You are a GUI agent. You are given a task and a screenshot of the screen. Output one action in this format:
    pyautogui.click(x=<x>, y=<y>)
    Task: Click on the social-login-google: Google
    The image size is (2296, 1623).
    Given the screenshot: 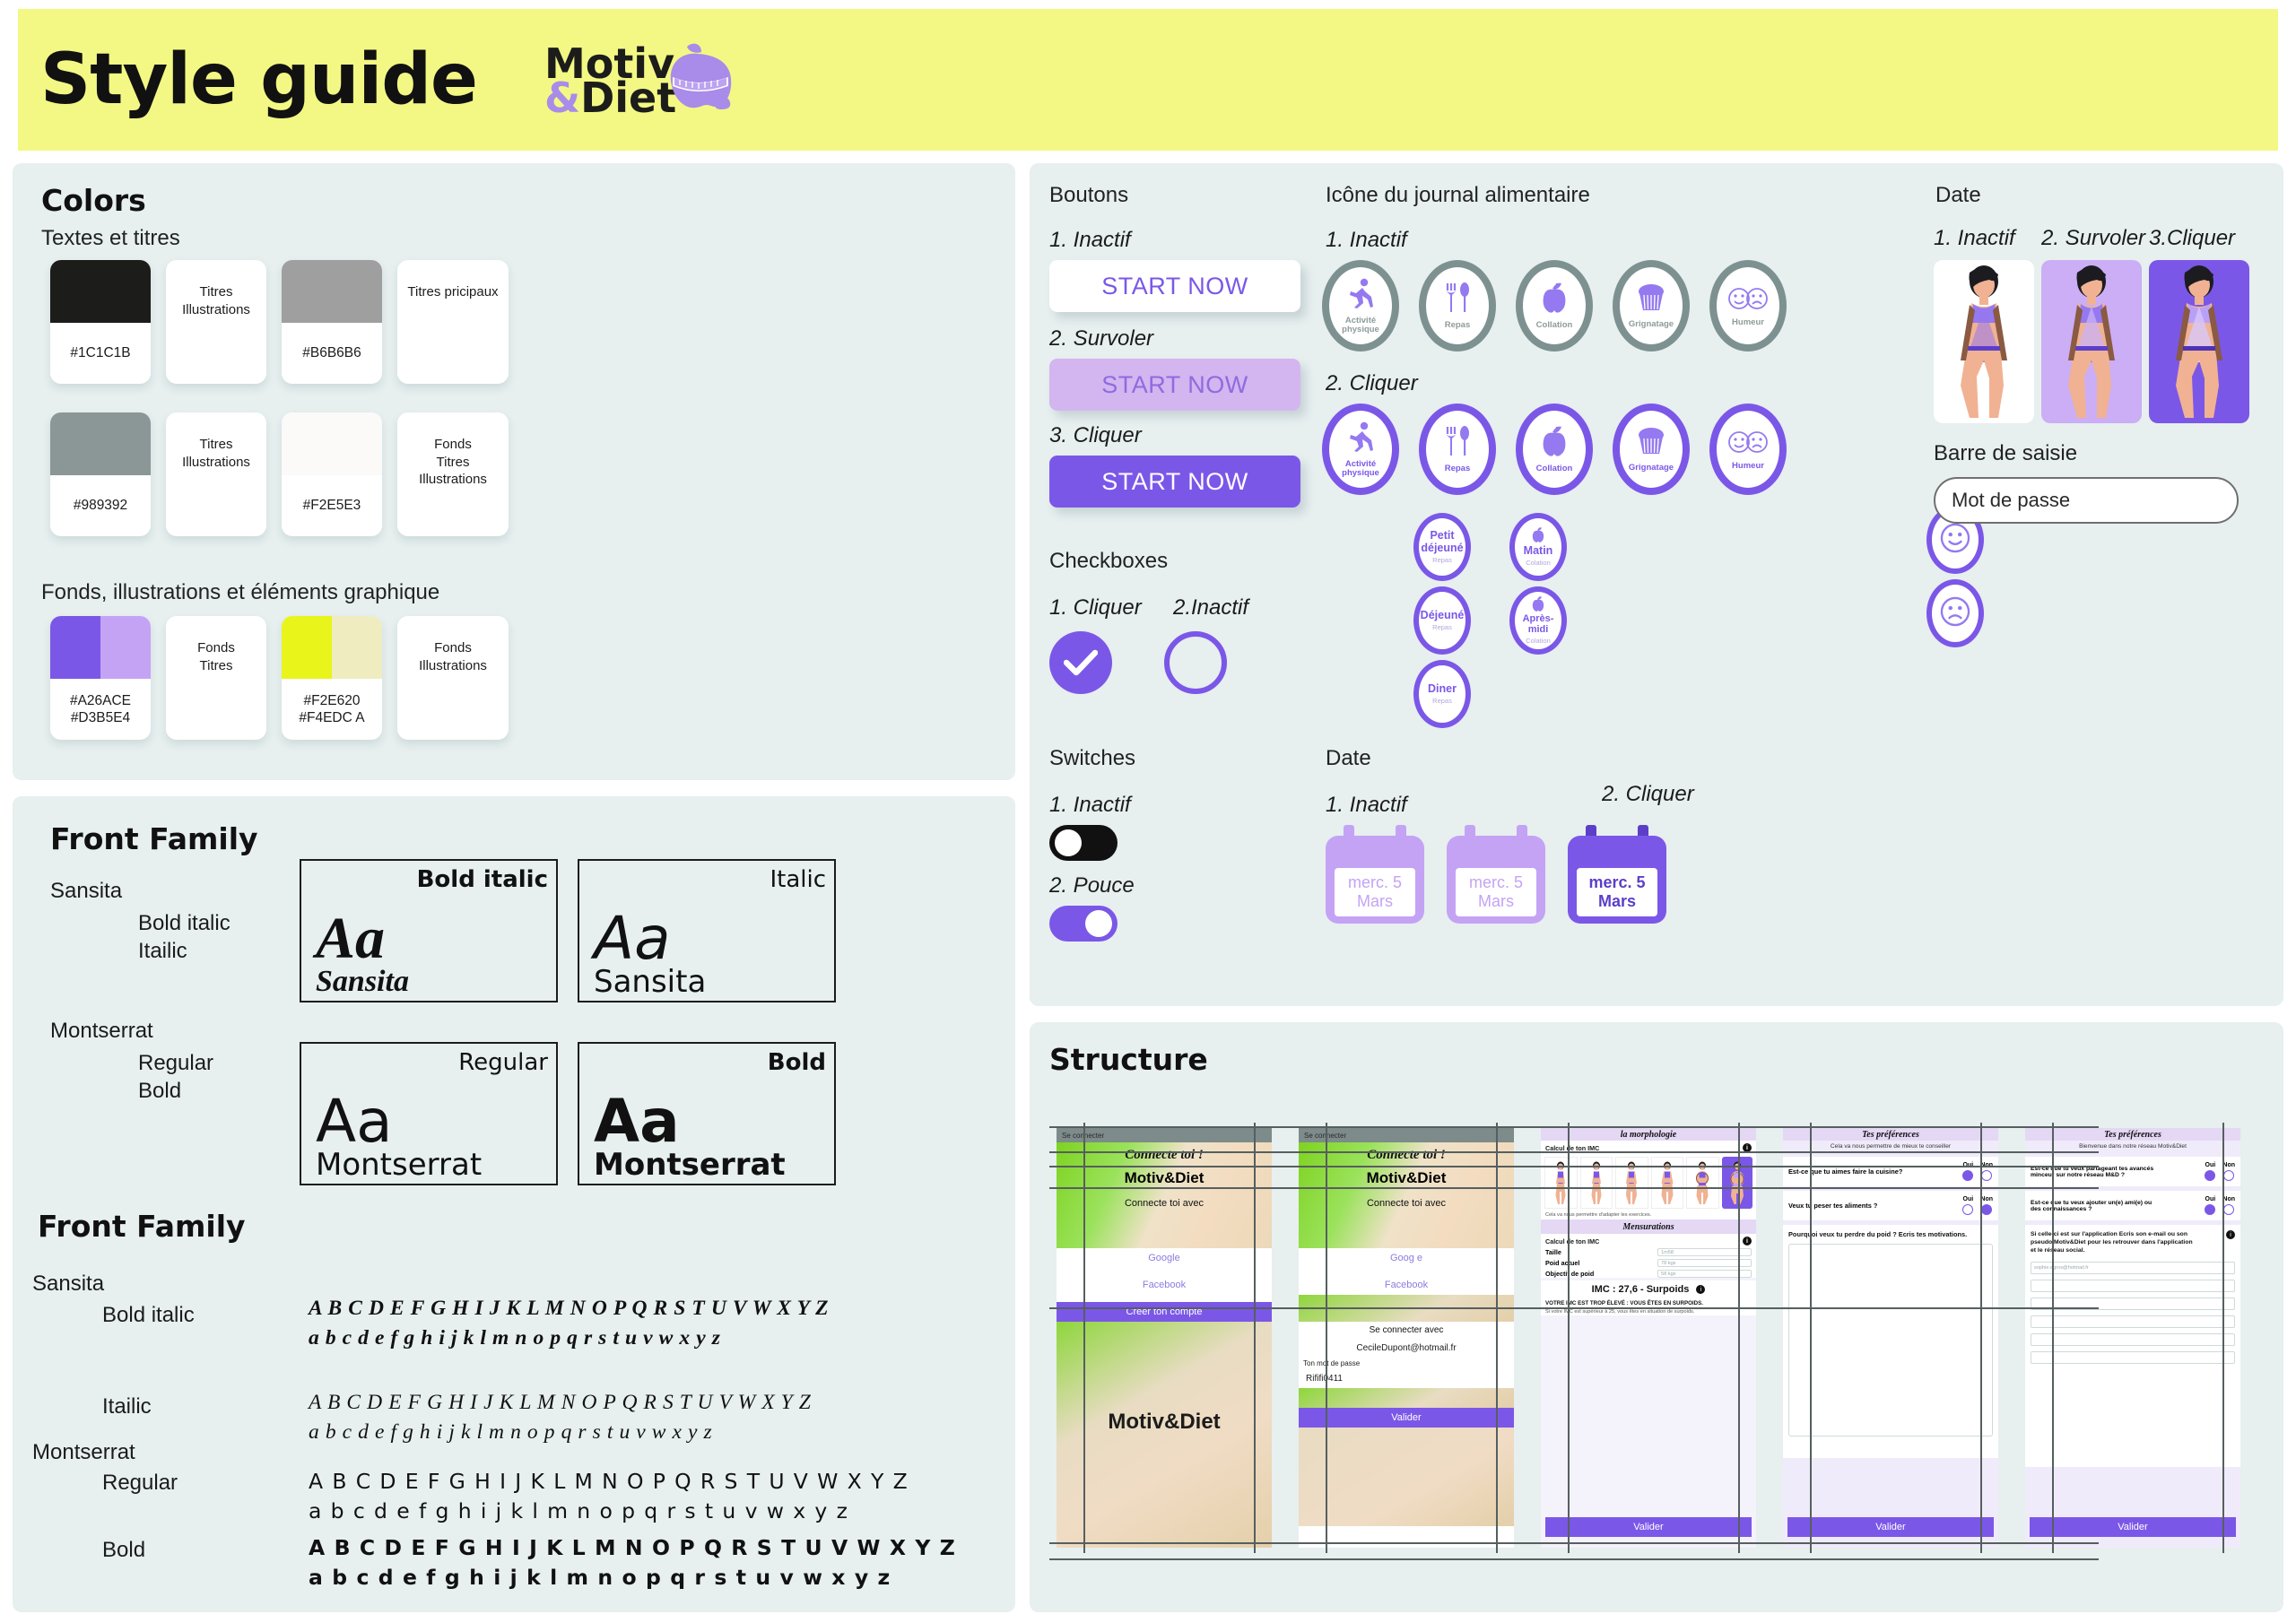 What is the action you would take?
    pyautogui.click(x=1164, y=1258)
    